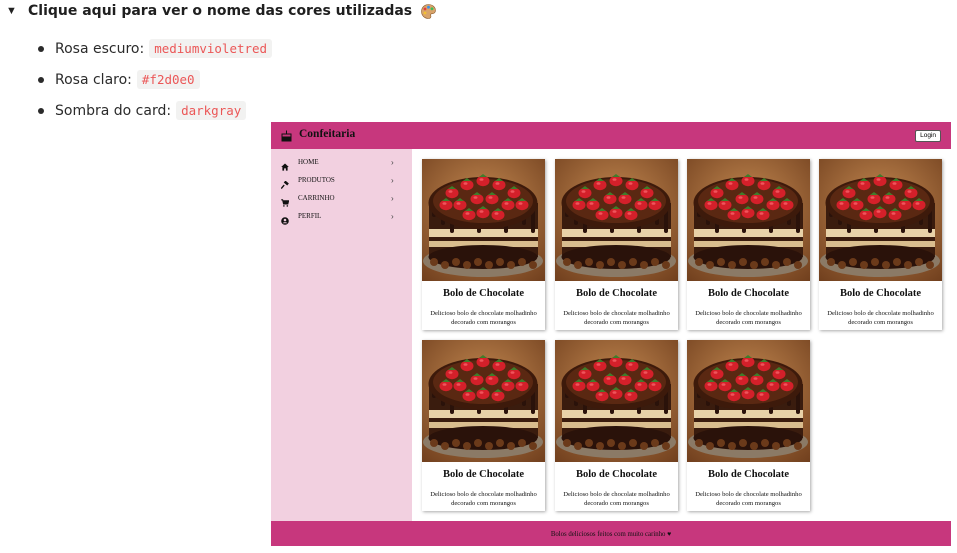 Image resolution: width=957 pixels, height=553 pixels. Describe the element at coordinates (341, 162) in the screenshot. I see `nav-item-home: HOME ›` at that location.